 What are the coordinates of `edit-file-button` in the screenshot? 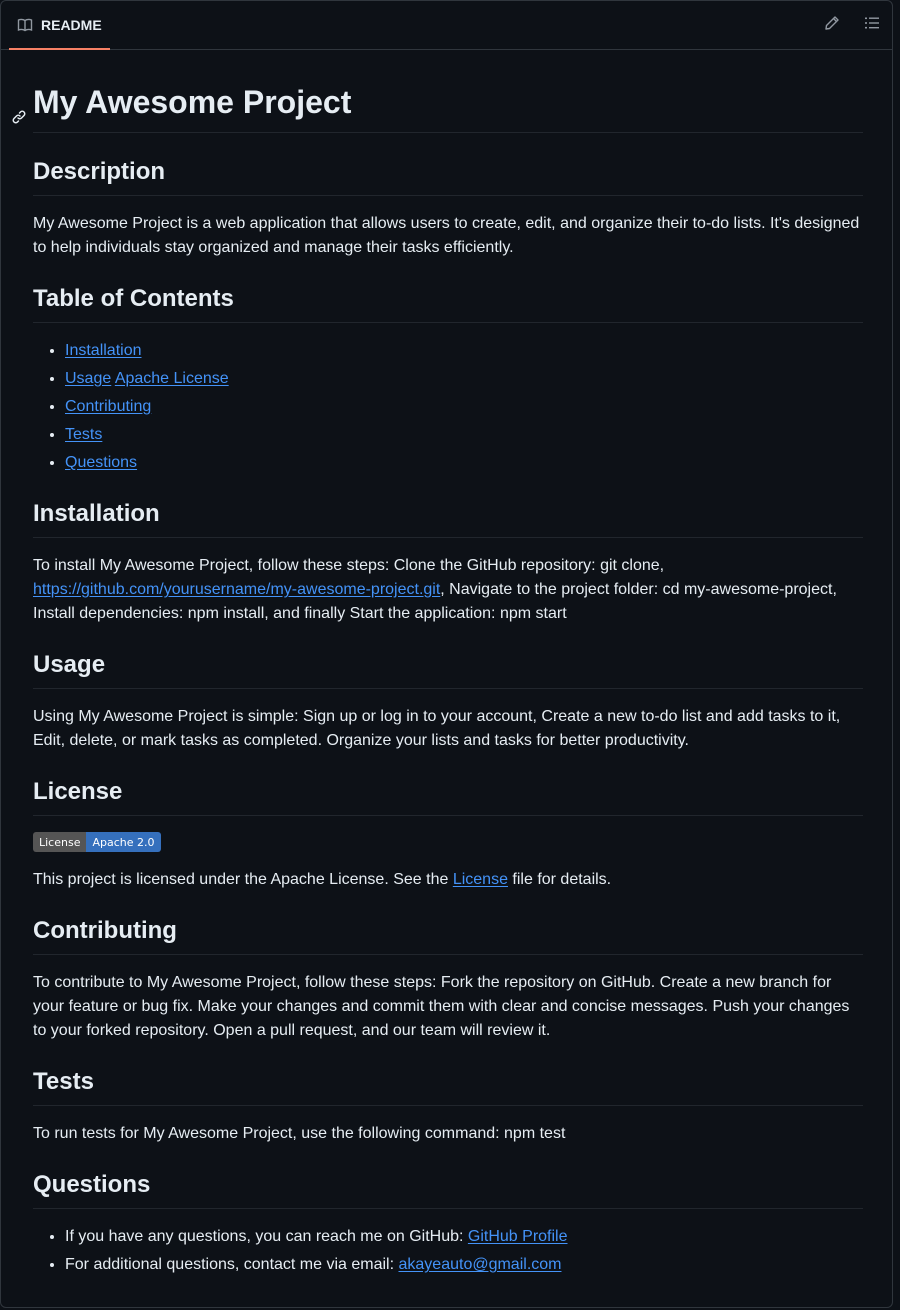 It's located at (832, 26).